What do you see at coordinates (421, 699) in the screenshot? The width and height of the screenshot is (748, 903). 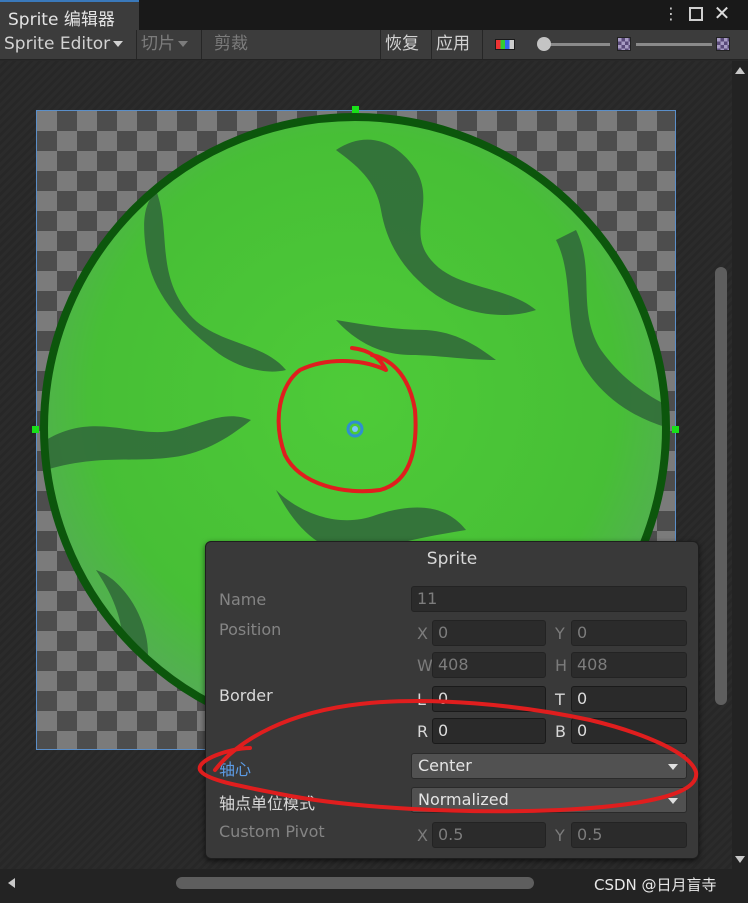 I see `border-l-axis-label: L` at bounding box center [421, 699].